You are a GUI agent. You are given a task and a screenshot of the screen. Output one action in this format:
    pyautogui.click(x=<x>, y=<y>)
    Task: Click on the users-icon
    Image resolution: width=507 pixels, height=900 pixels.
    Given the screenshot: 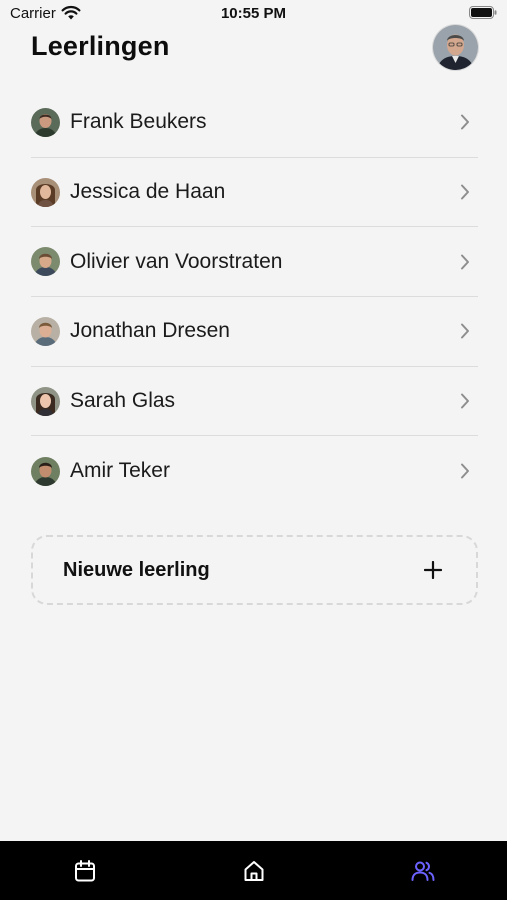 What is the action you would take?
    pyautogui.click(x=422, y=871)
    